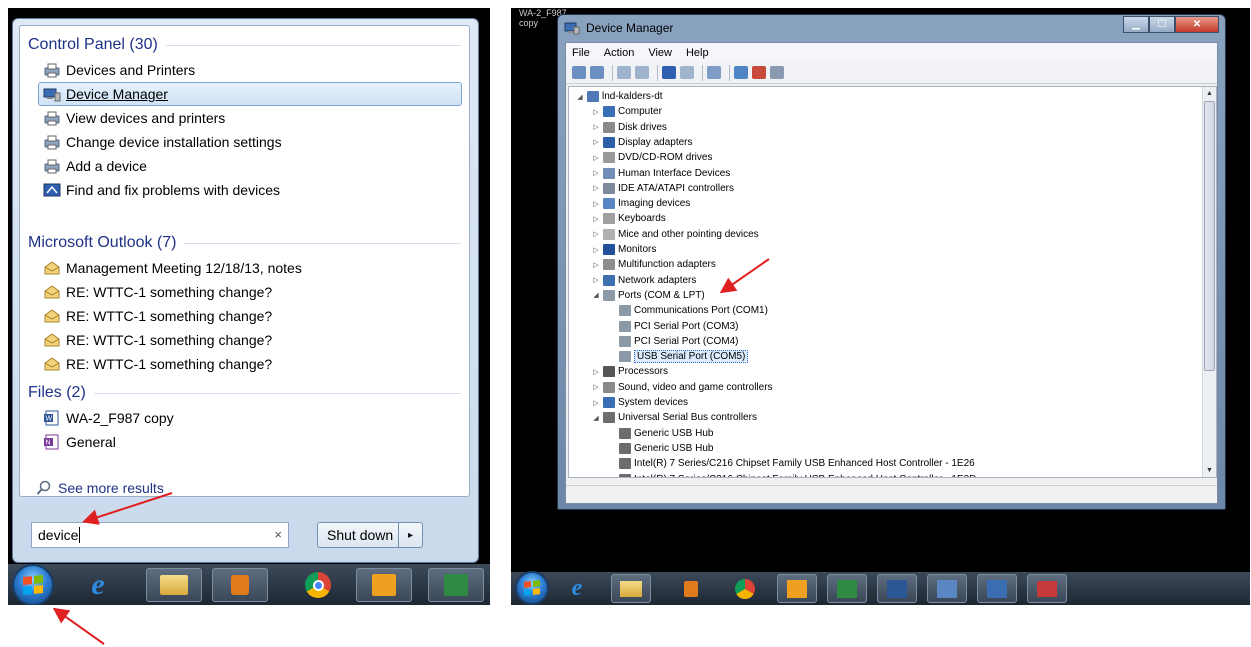  I want to click on properties-icon, so click(642, 72).